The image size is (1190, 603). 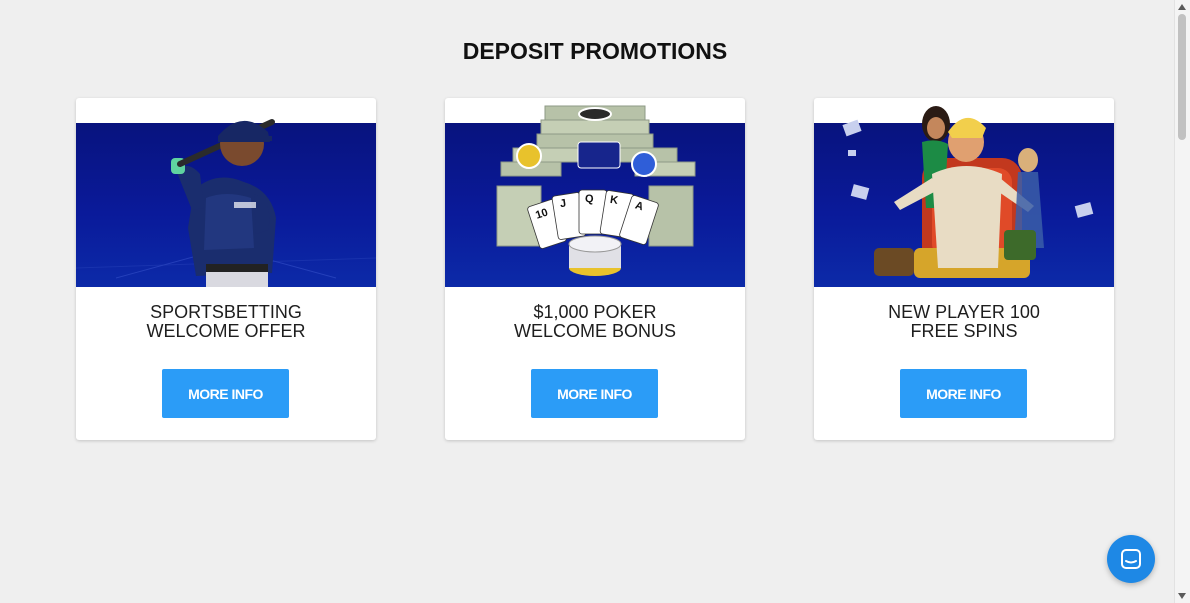 What do you see at coordinates (226, 331) in the screenshot?
I see `promo-title-line2: WELCOME OFFER` at bounding box center [226, 331].